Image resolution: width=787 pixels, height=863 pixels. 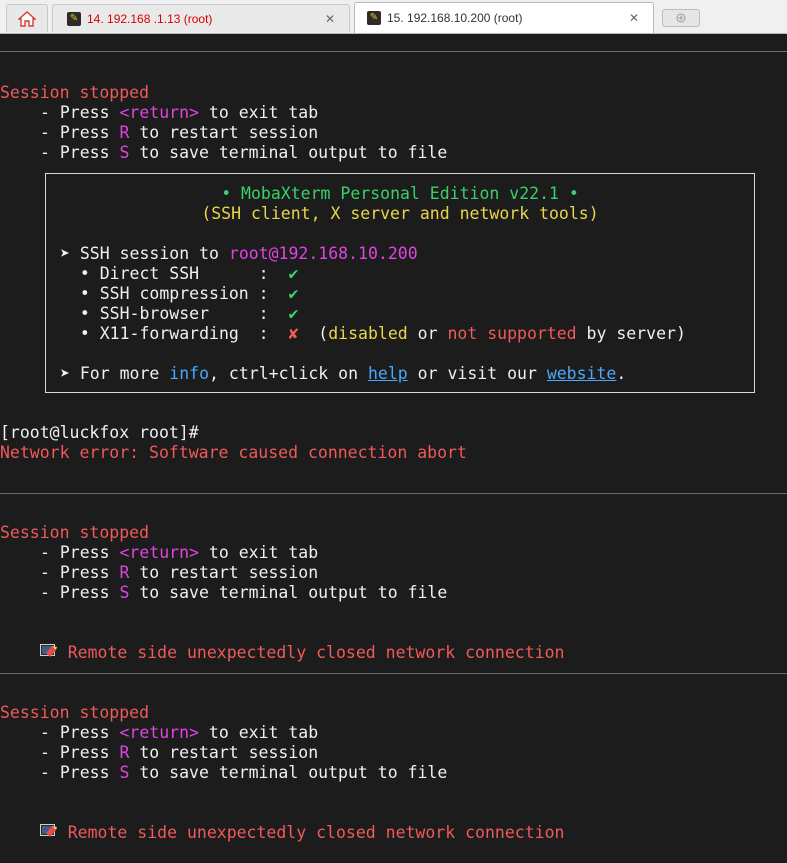 I want to click on home-tab, so click(x=27, y=18).